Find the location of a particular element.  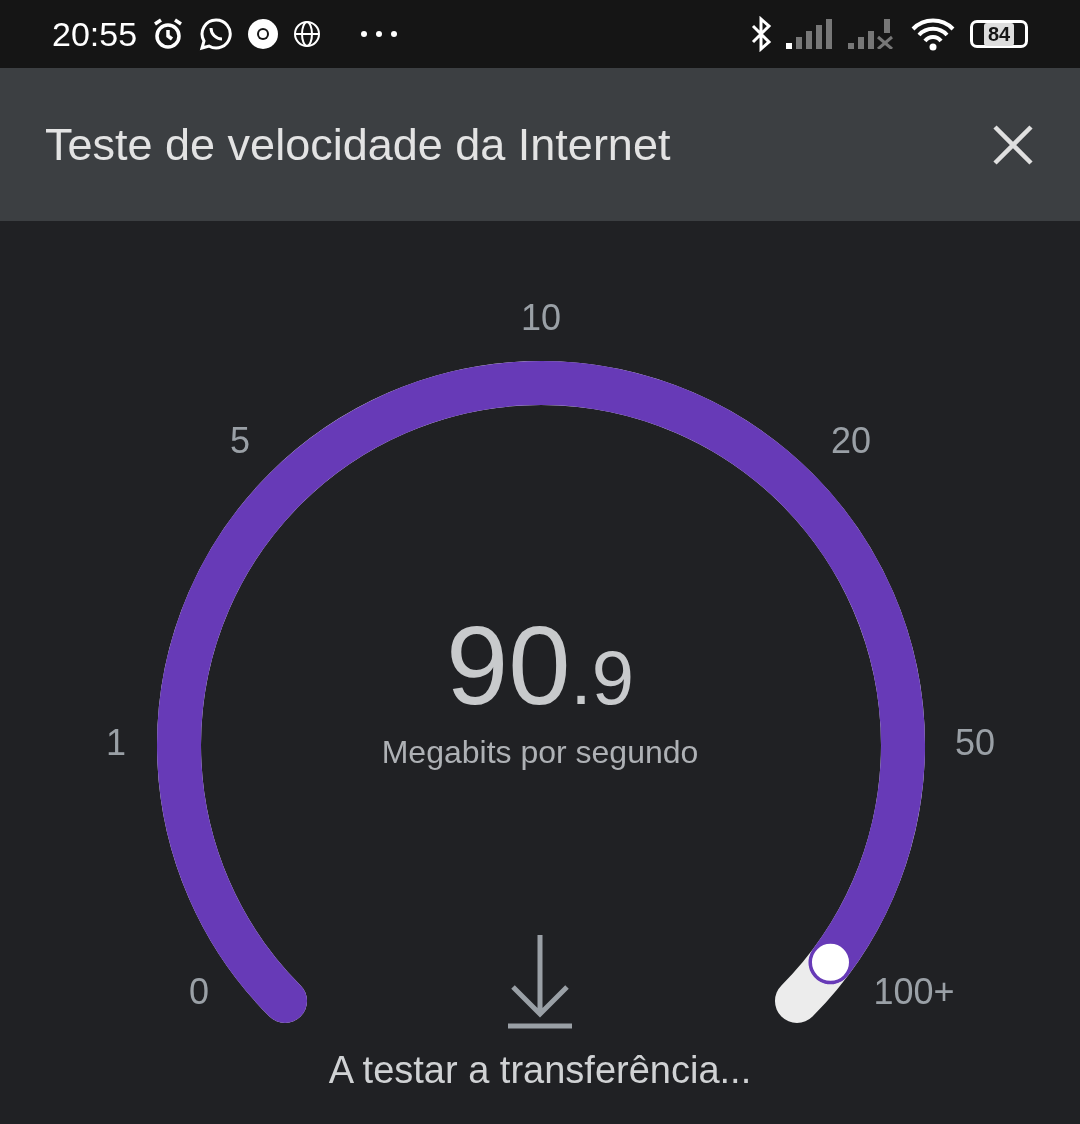

gauge-needle is located at coordinates (830, 962).